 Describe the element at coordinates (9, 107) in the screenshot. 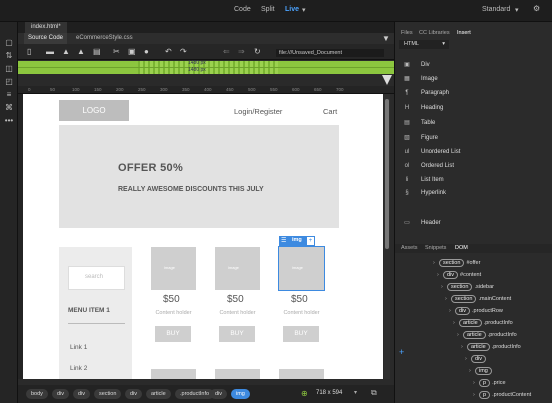

I see `wrap-tag-icon: ⌘` at that location.